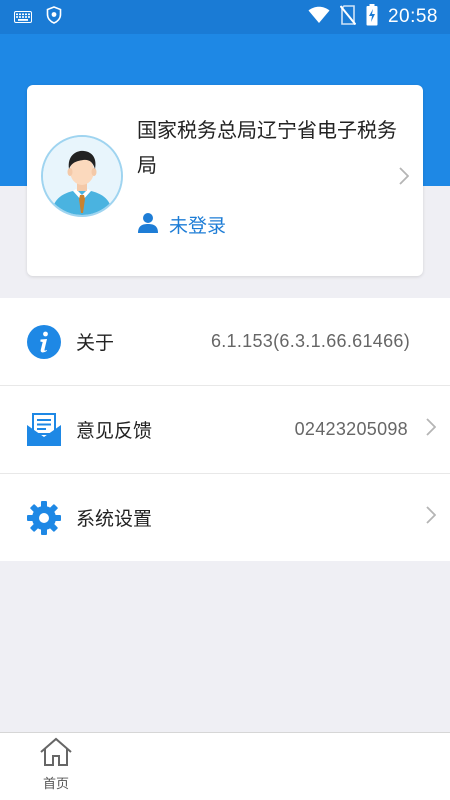 The width and height of the screenshot is (450, 800). I want to click on menu-item-about: 关于 6.1.153(6.3.1.66.61466), so click(225, 342).